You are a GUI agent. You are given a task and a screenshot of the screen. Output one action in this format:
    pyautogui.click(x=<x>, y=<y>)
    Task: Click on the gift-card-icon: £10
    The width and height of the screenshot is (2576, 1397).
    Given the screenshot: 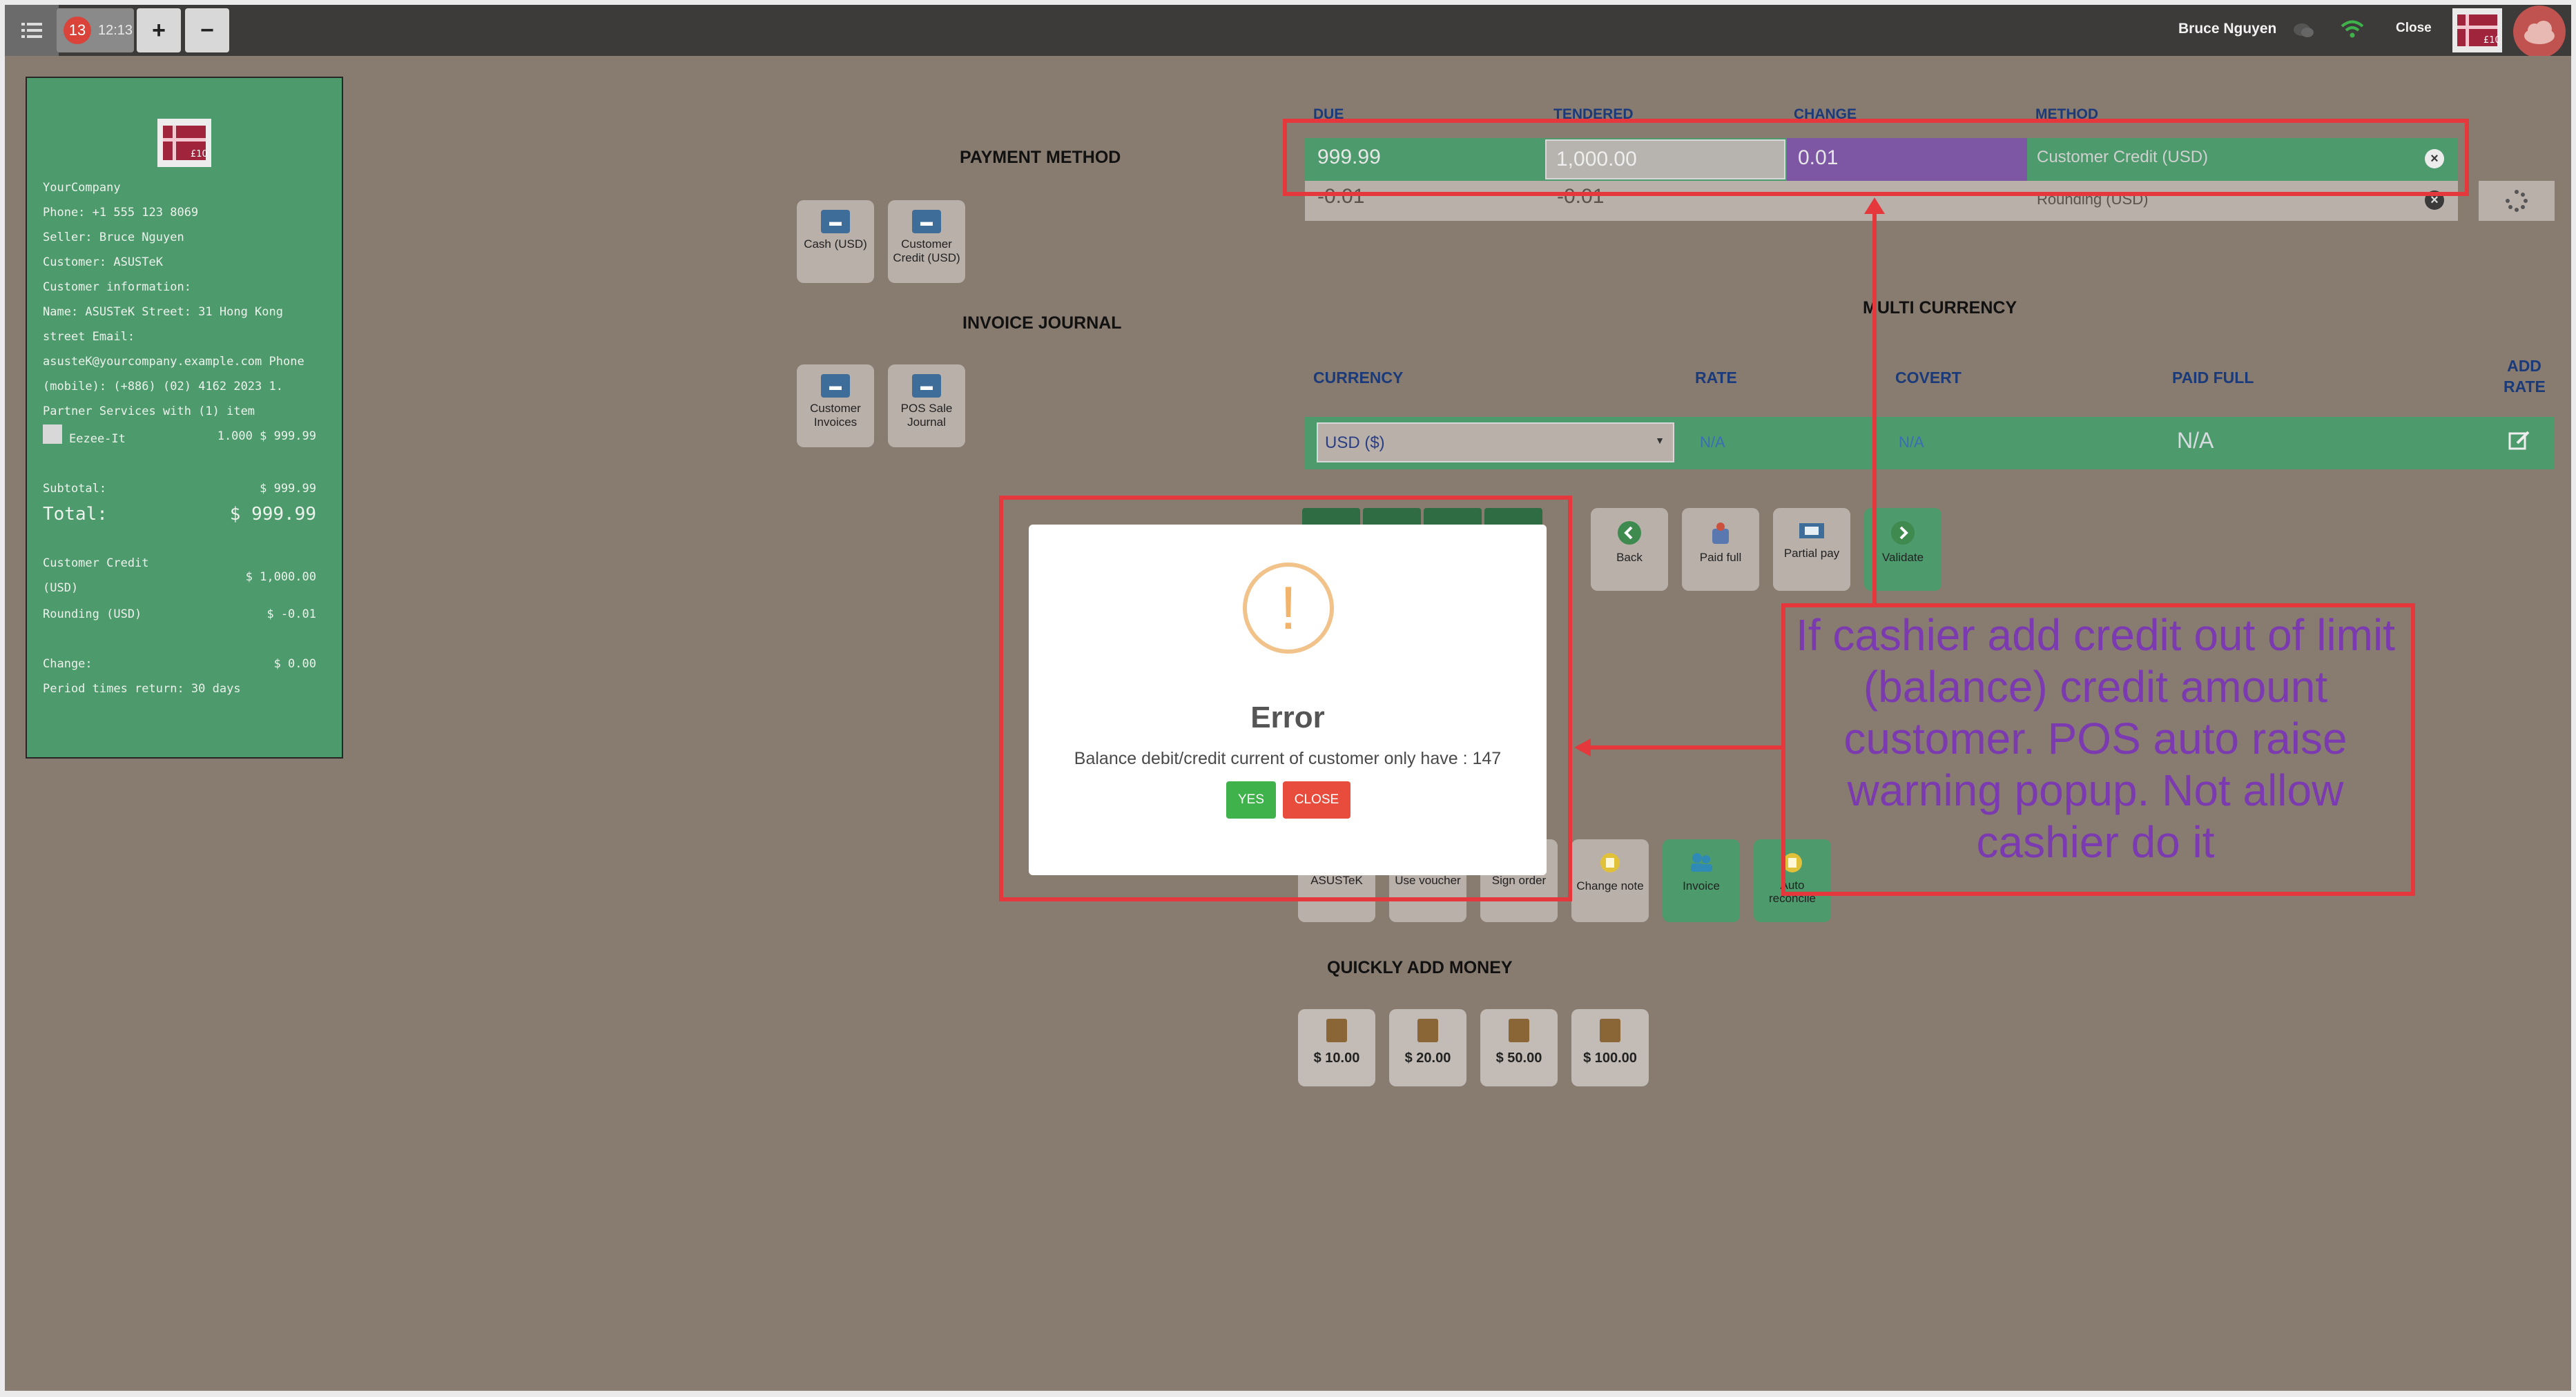 What is the action you would take?
    pyautogui.click(x=2478, y=30)
    